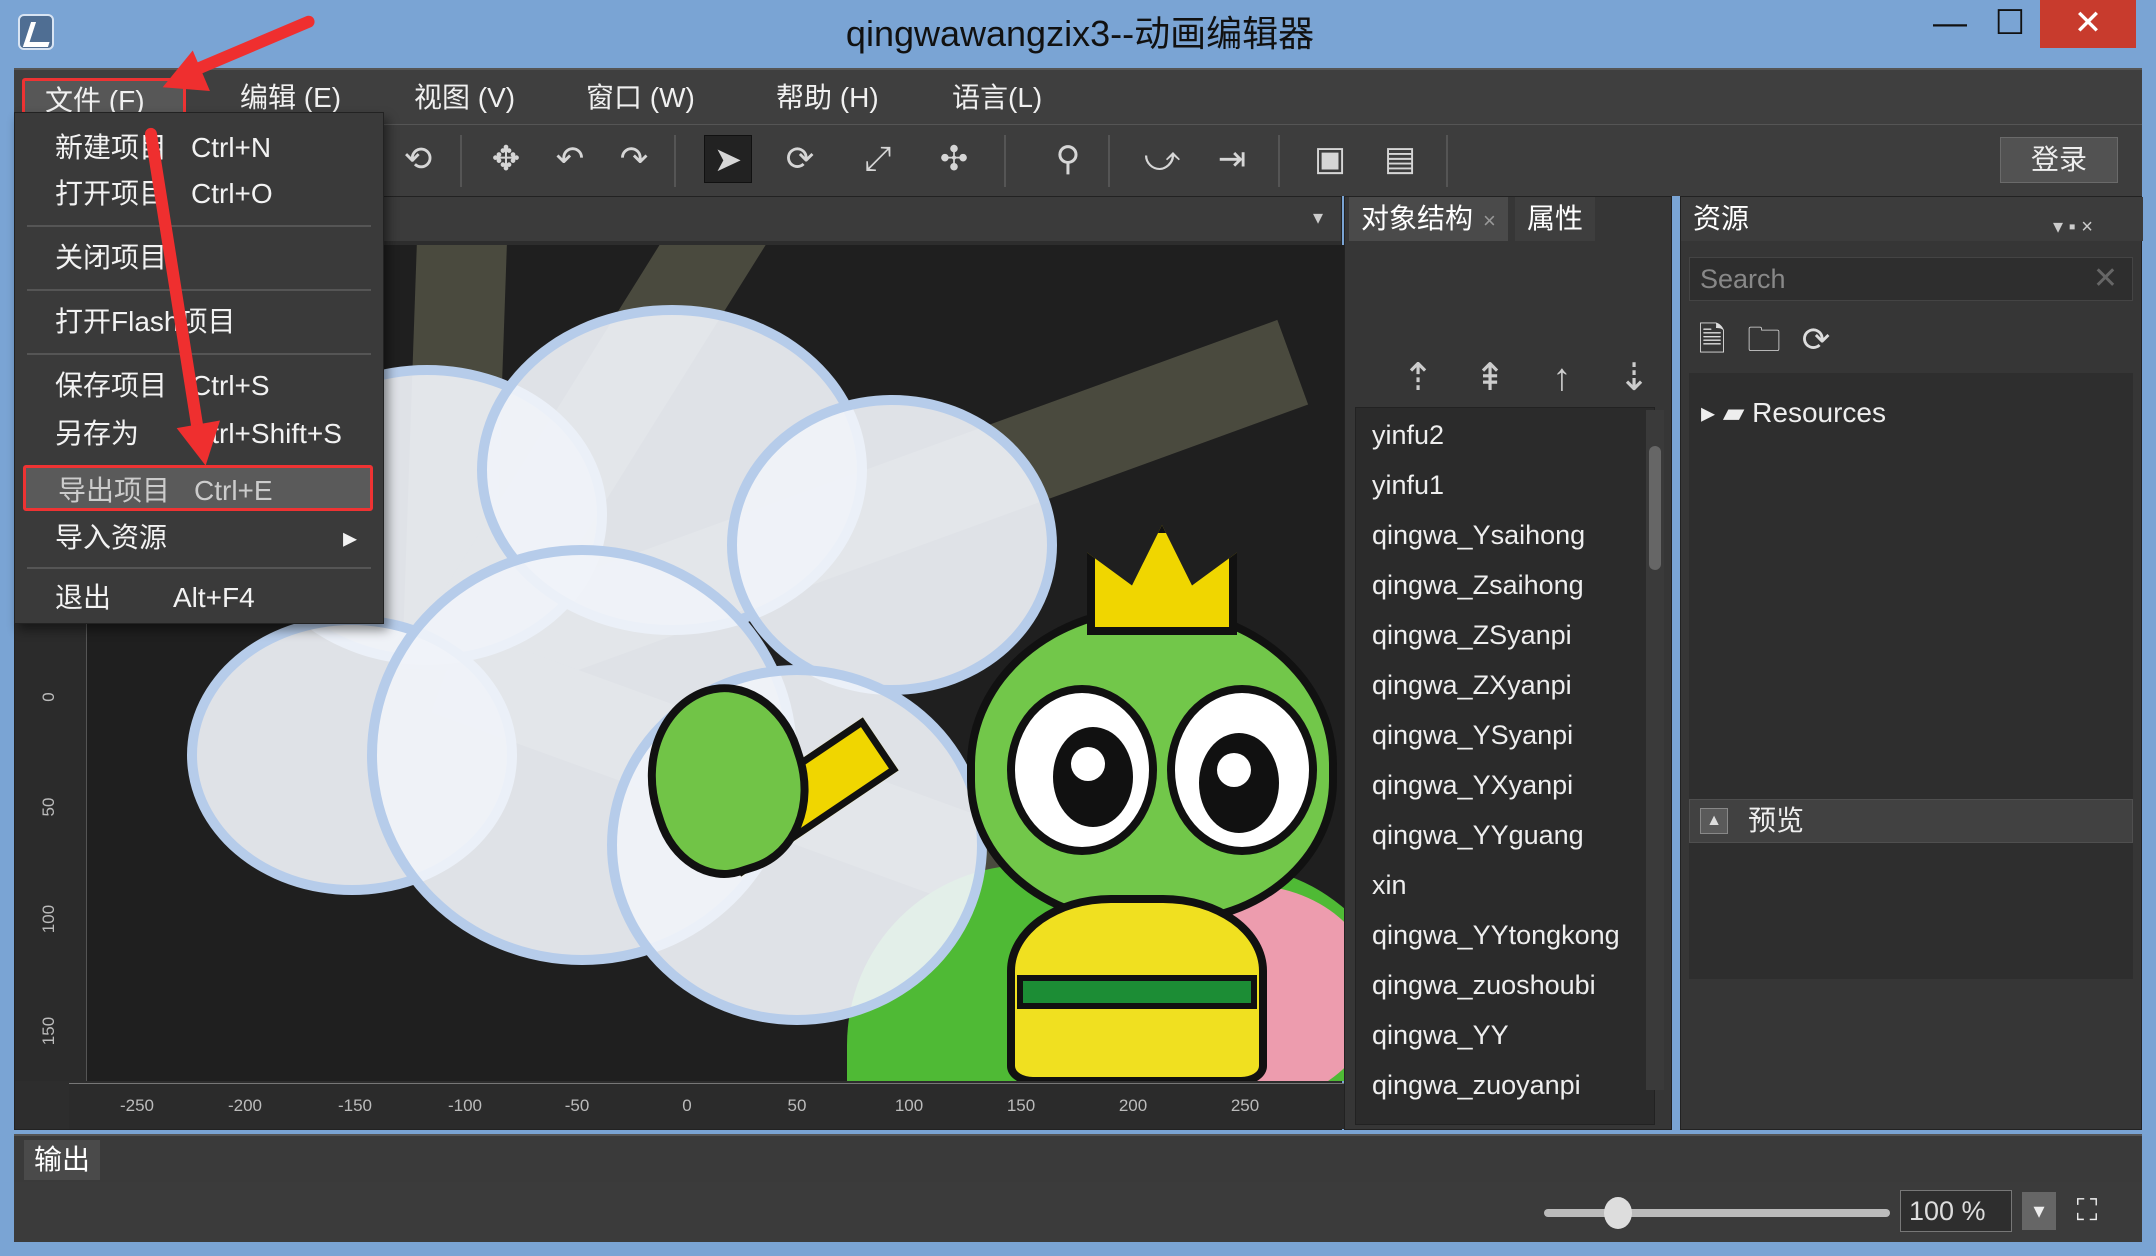  Describe the element at coordinates (1476, 1085) in the screenshot. I see `list-item: qingwa_zuoyanpi` at that location.